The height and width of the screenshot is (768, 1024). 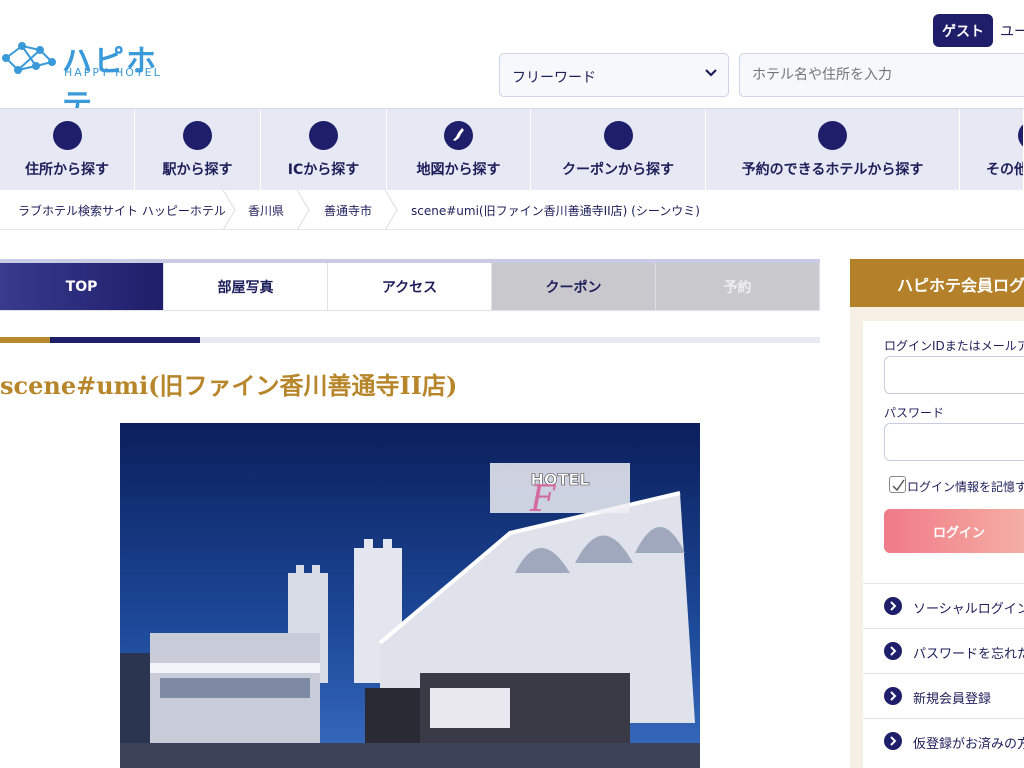 I want to click on nav-other: その他, so click(x=992, y=149).